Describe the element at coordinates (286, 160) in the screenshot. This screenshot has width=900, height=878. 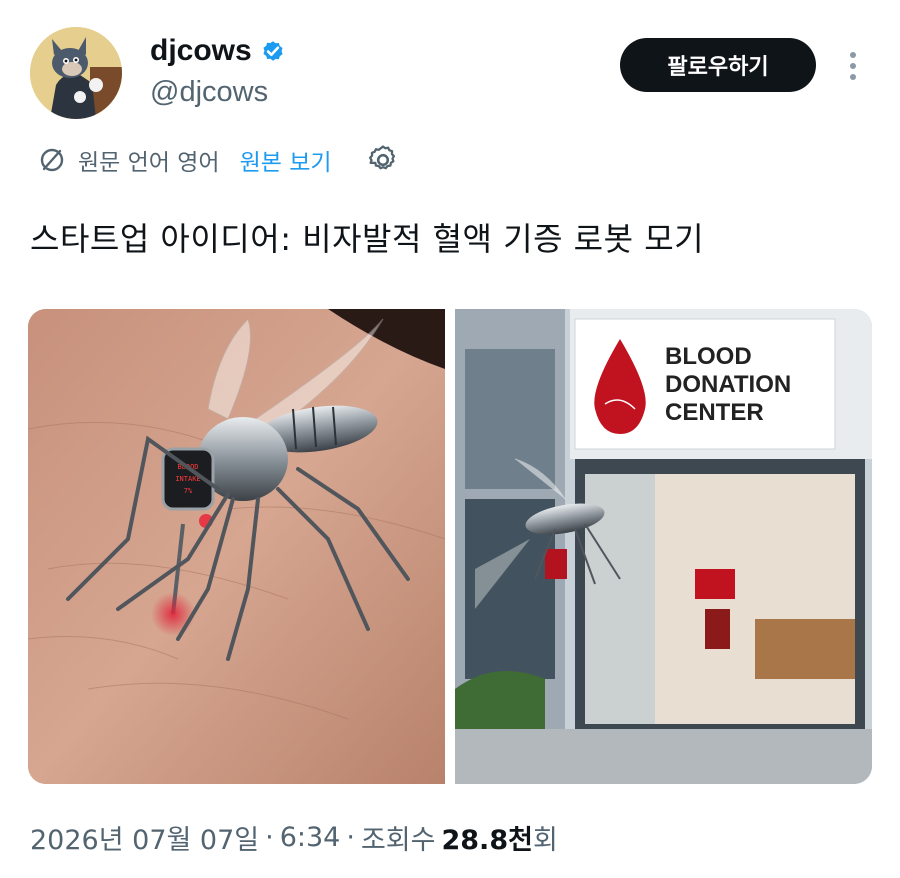
I see `view-original-link: 원본 보기` at that location.